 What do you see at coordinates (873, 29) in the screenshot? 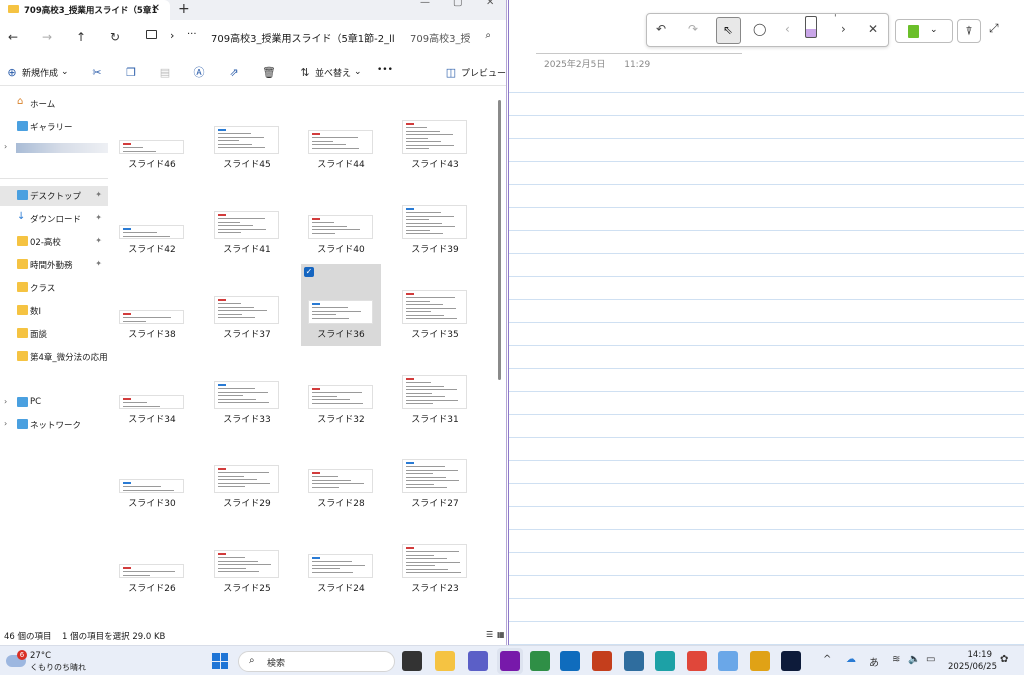
I see `close-toolbar-icon: ✕` at bounding box center [873, 29].